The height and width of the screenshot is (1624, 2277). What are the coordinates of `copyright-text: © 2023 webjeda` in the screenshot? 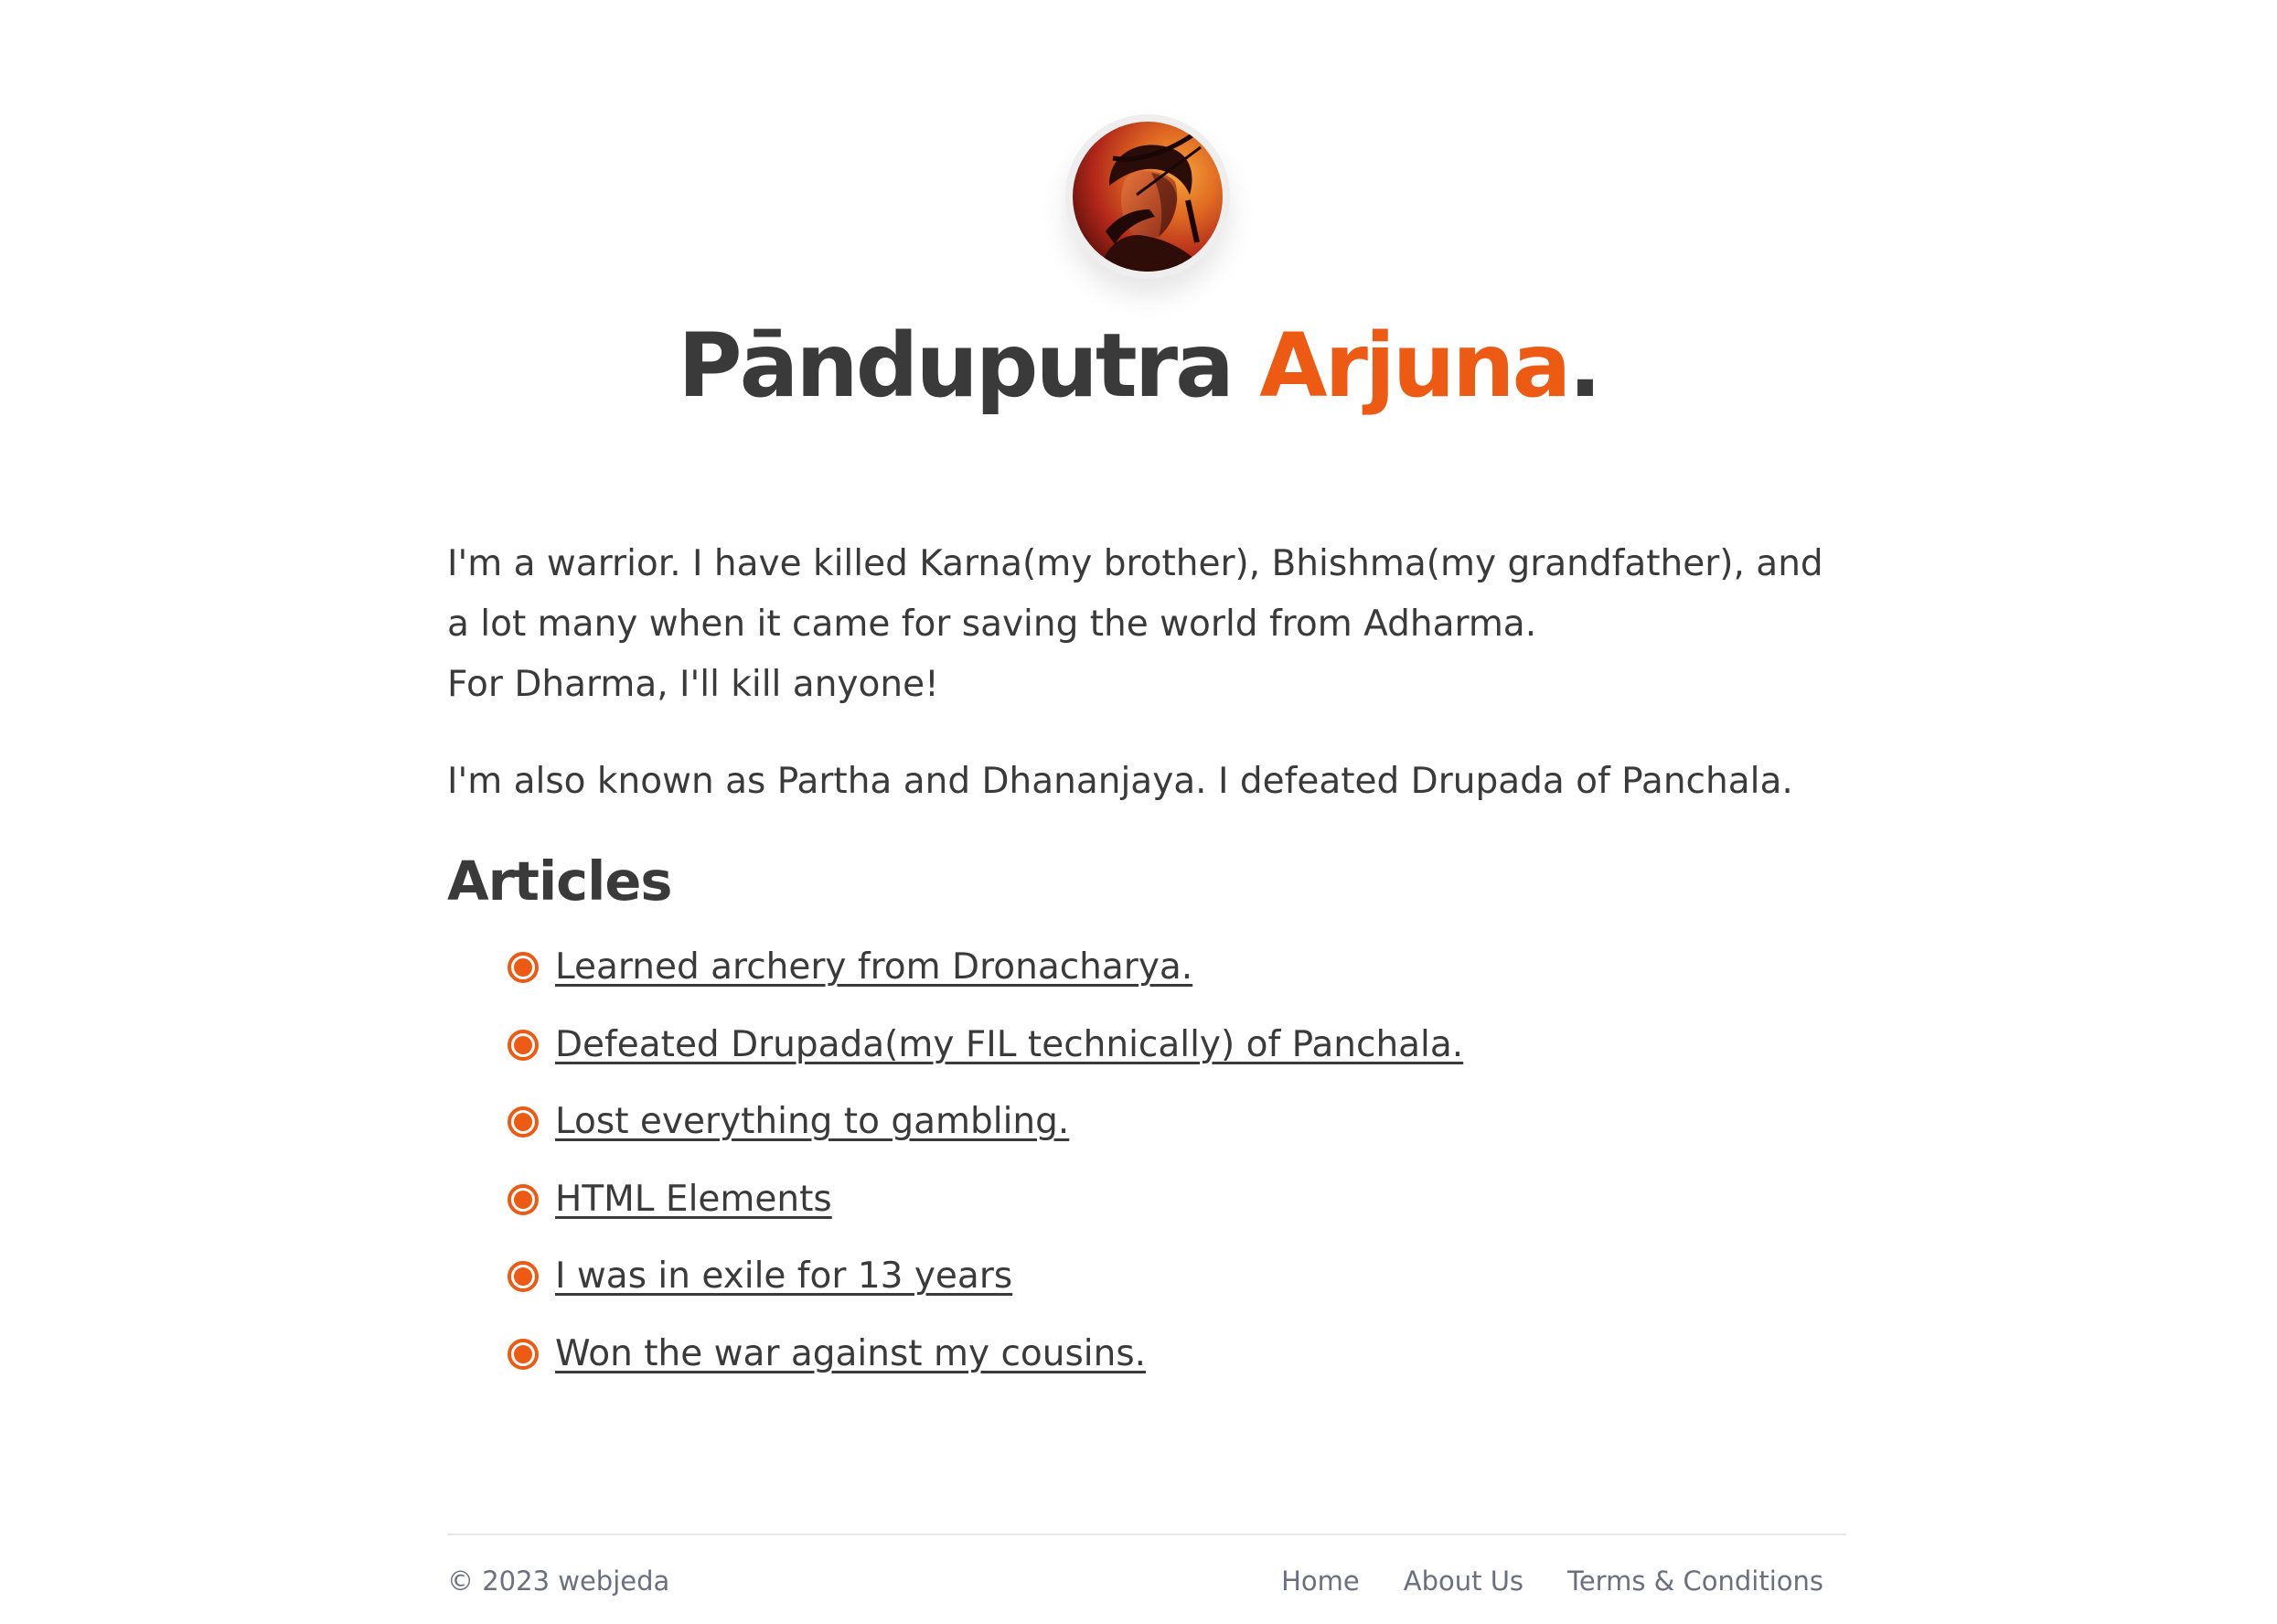 It's located at (558, 1581).